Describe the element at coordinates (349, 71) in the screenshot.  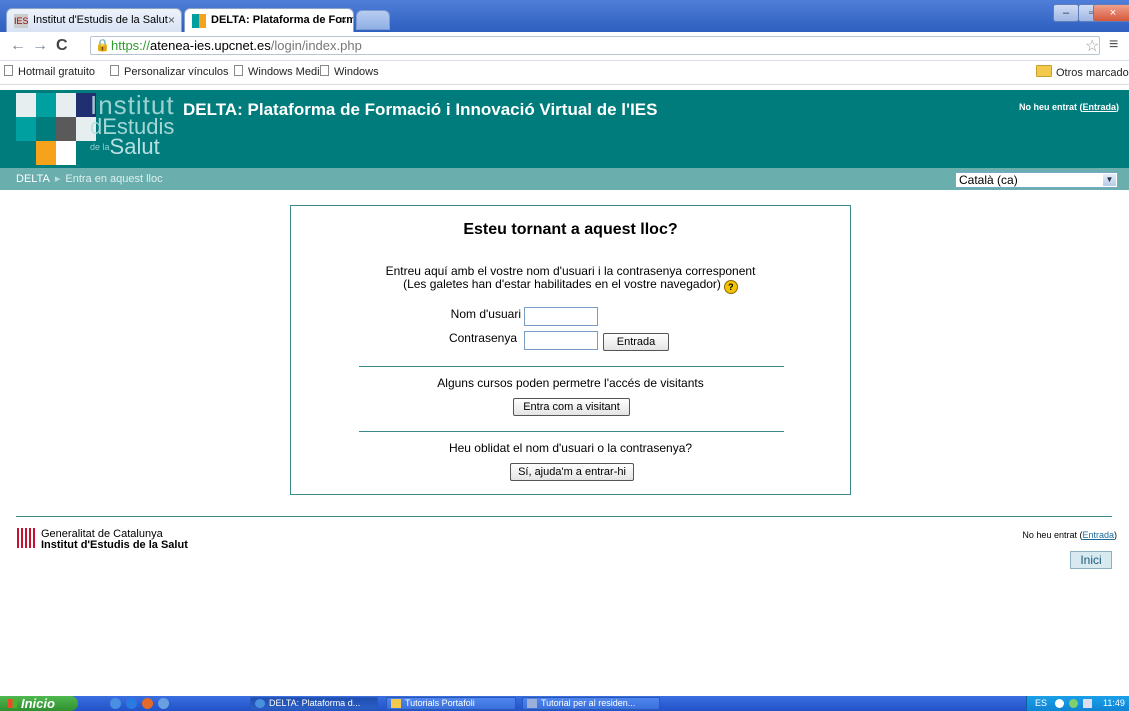
I see `bookmark-windows: Windows` at that location.